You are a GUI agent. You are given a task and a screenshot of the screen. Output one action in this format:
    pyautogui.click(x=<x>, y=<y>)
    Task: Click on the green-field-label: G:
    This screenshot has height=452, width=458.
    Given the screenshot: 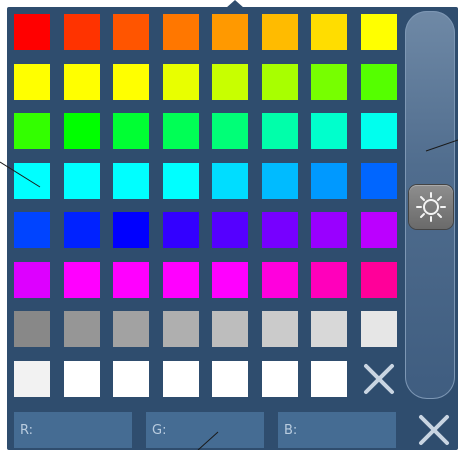 What is the action you would take?
    pyautogui.click(x=159, y=430)
    